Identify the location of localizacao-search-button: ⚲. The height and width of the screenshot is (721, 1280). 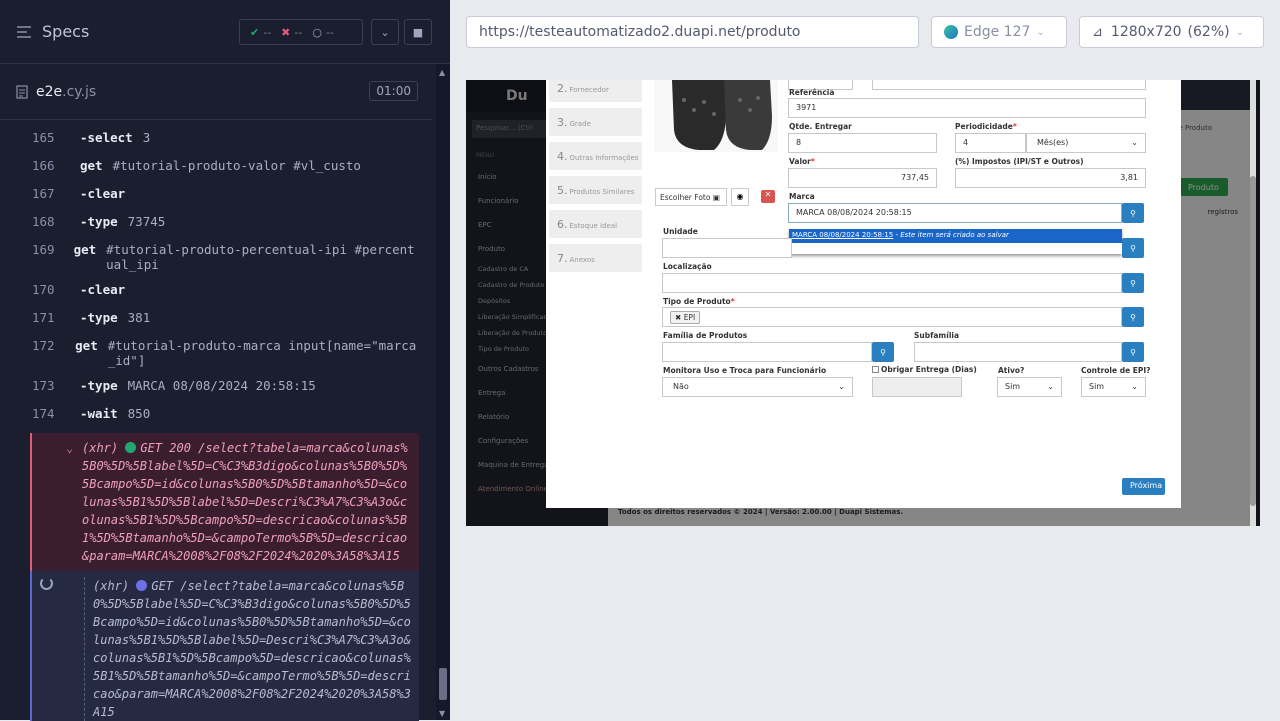
(1133, 283).